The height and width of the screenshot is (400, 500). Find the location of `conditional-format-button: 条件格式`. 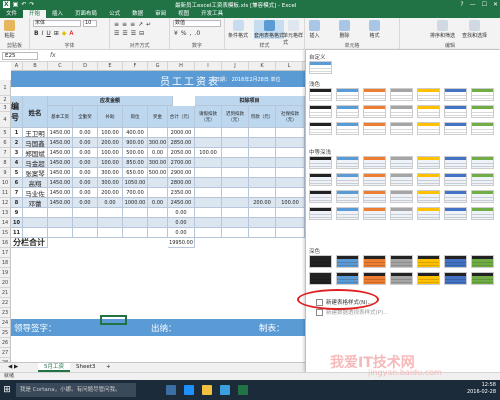

conditional-format-button: 条件格式 is located at coordinates (238, 29).